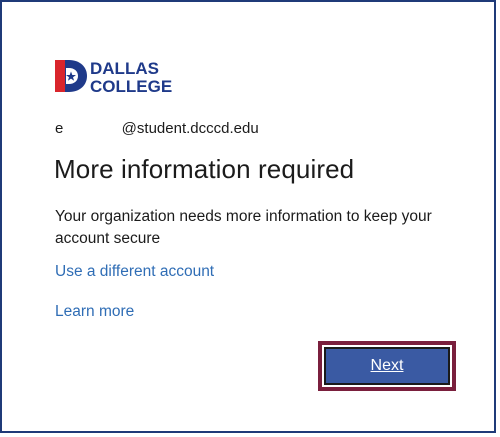 Image resolution: width=500 pixels, height=437 pixels. What do you see at coordinates (204, 169) in the screenshot?
I see `page-title: More information required` at bounding box center [204, 169].